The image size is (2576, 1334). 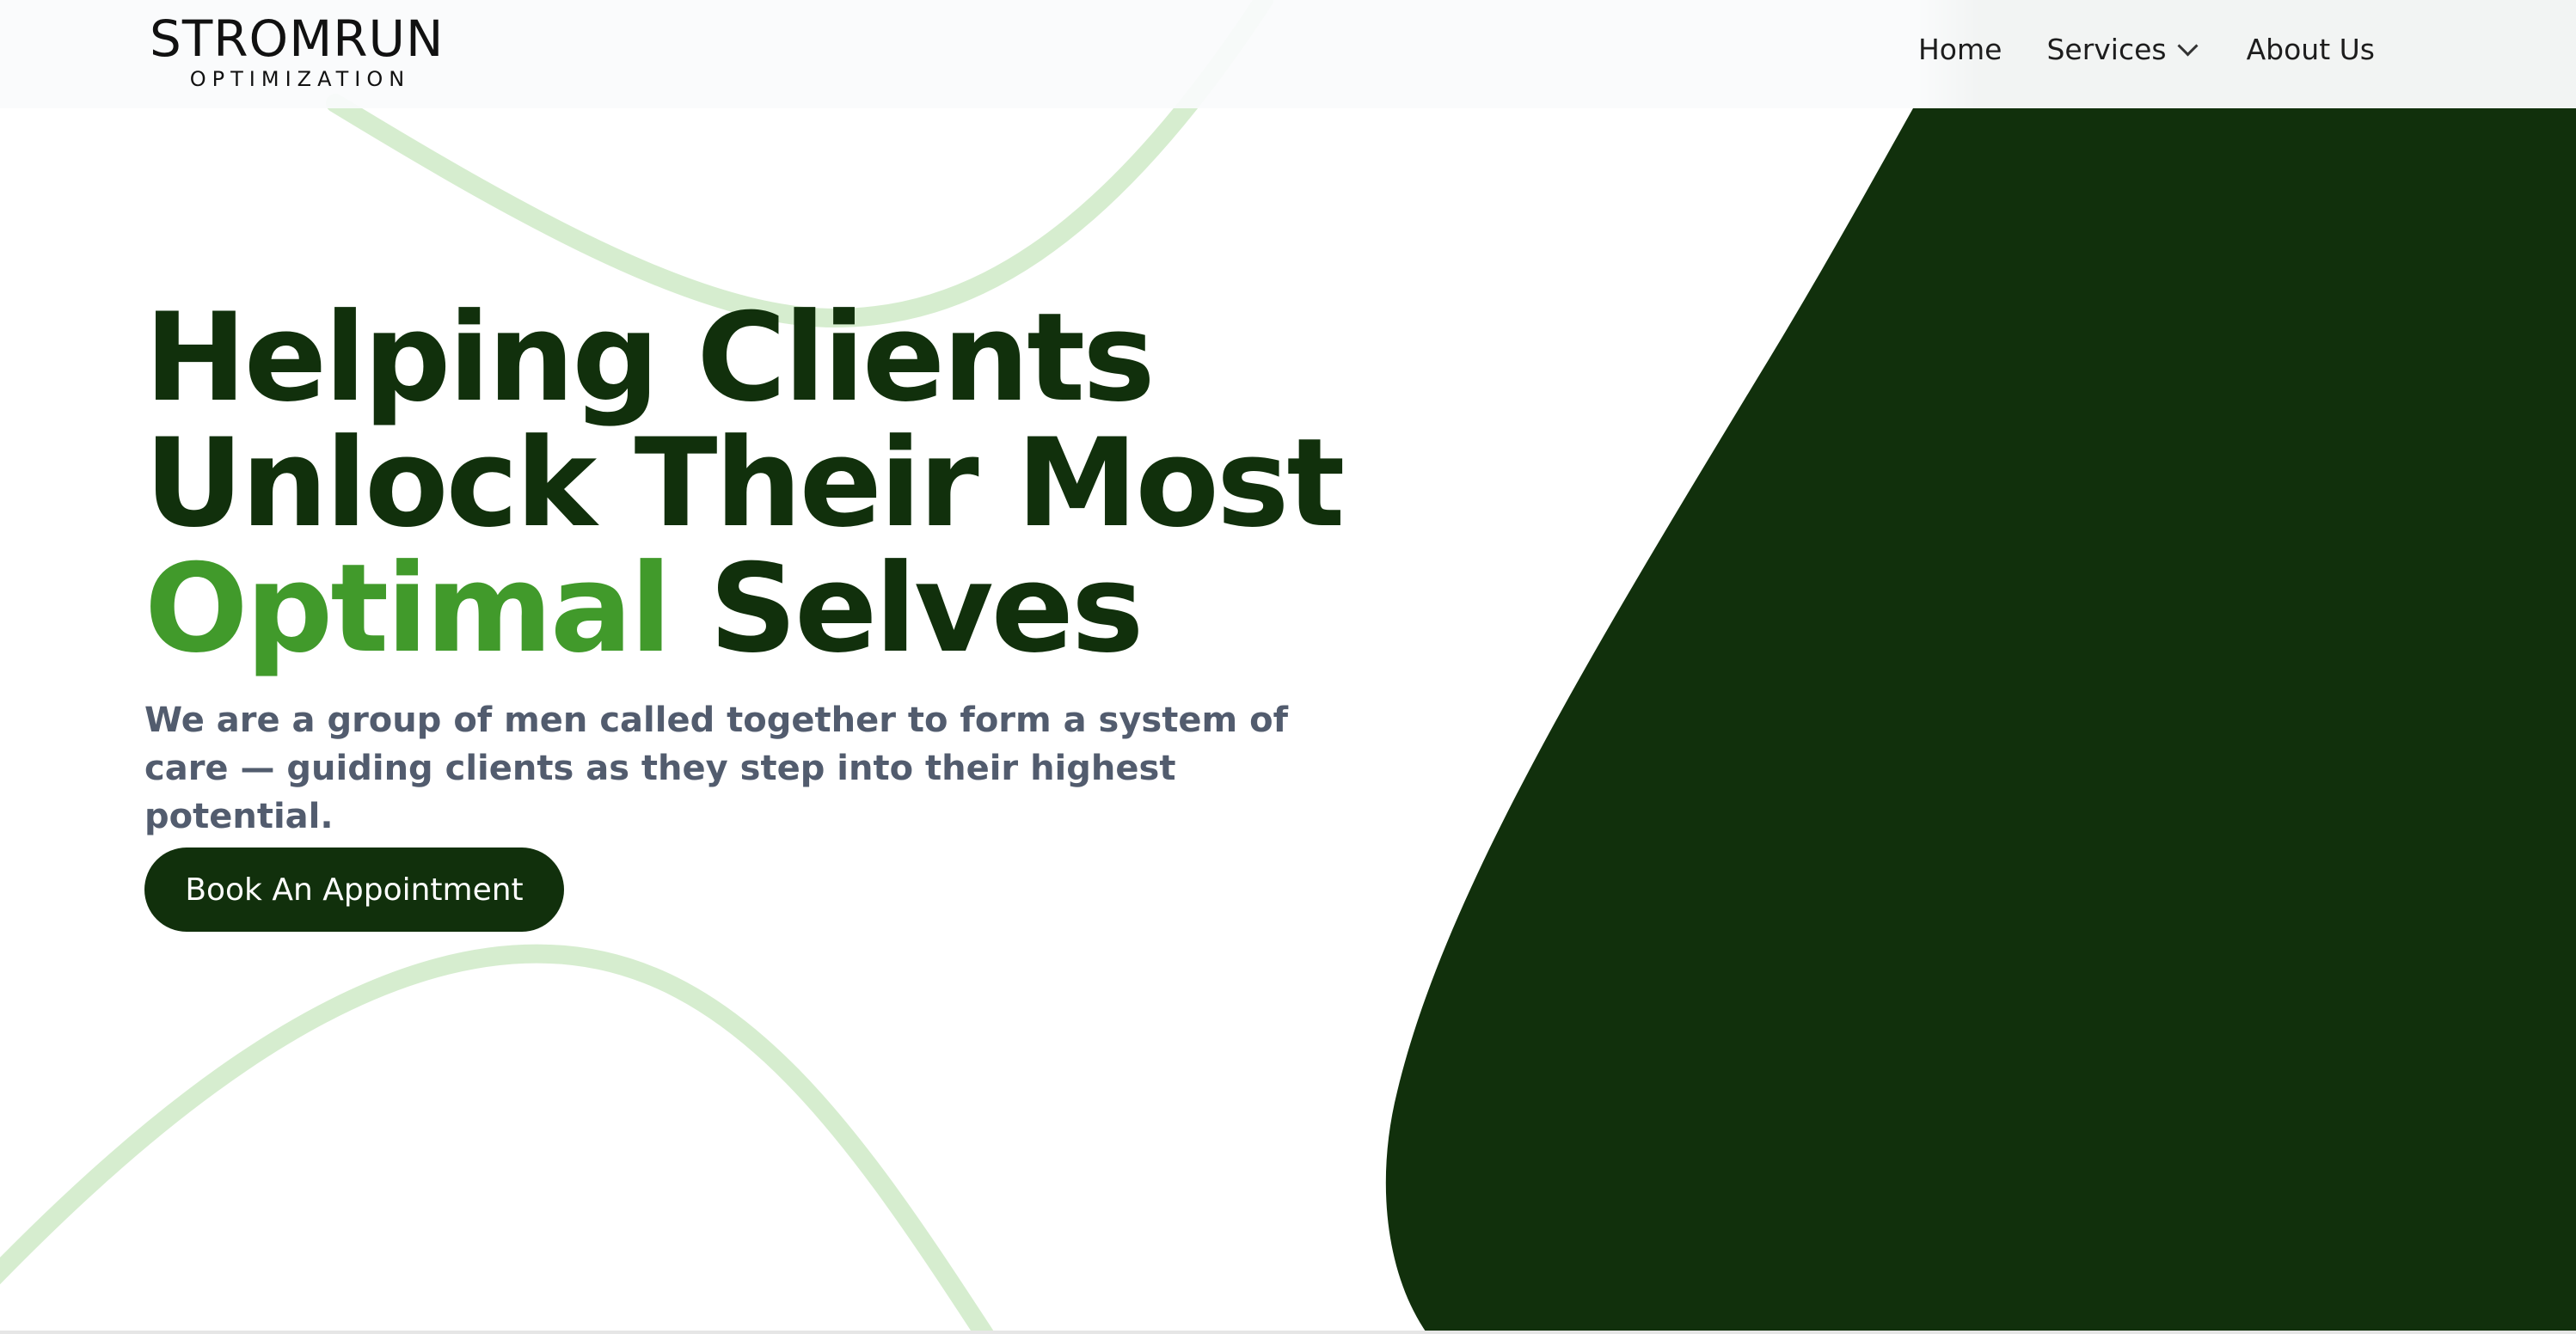 I want to click on headline-line-3-rest: Selves, so click(x=926, y=609).